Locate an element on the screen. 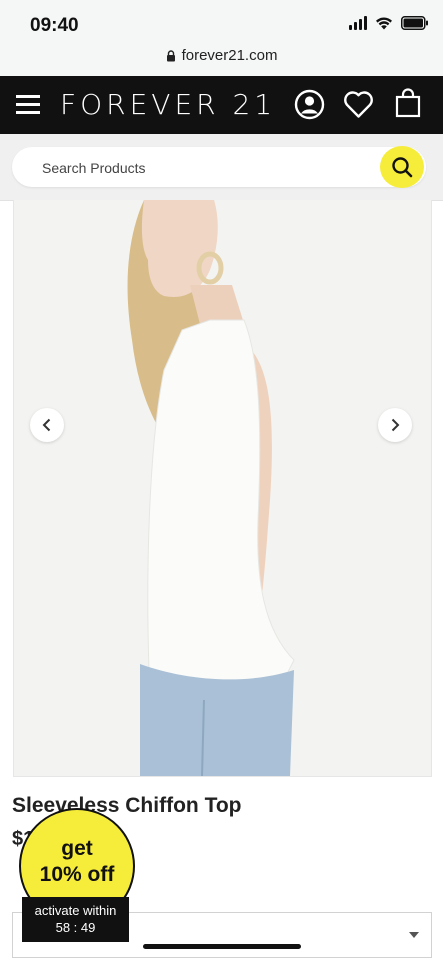 Image resolution: width=443 pixels, height=960 pixels. home-indicator is located at coordinates (222, 946).